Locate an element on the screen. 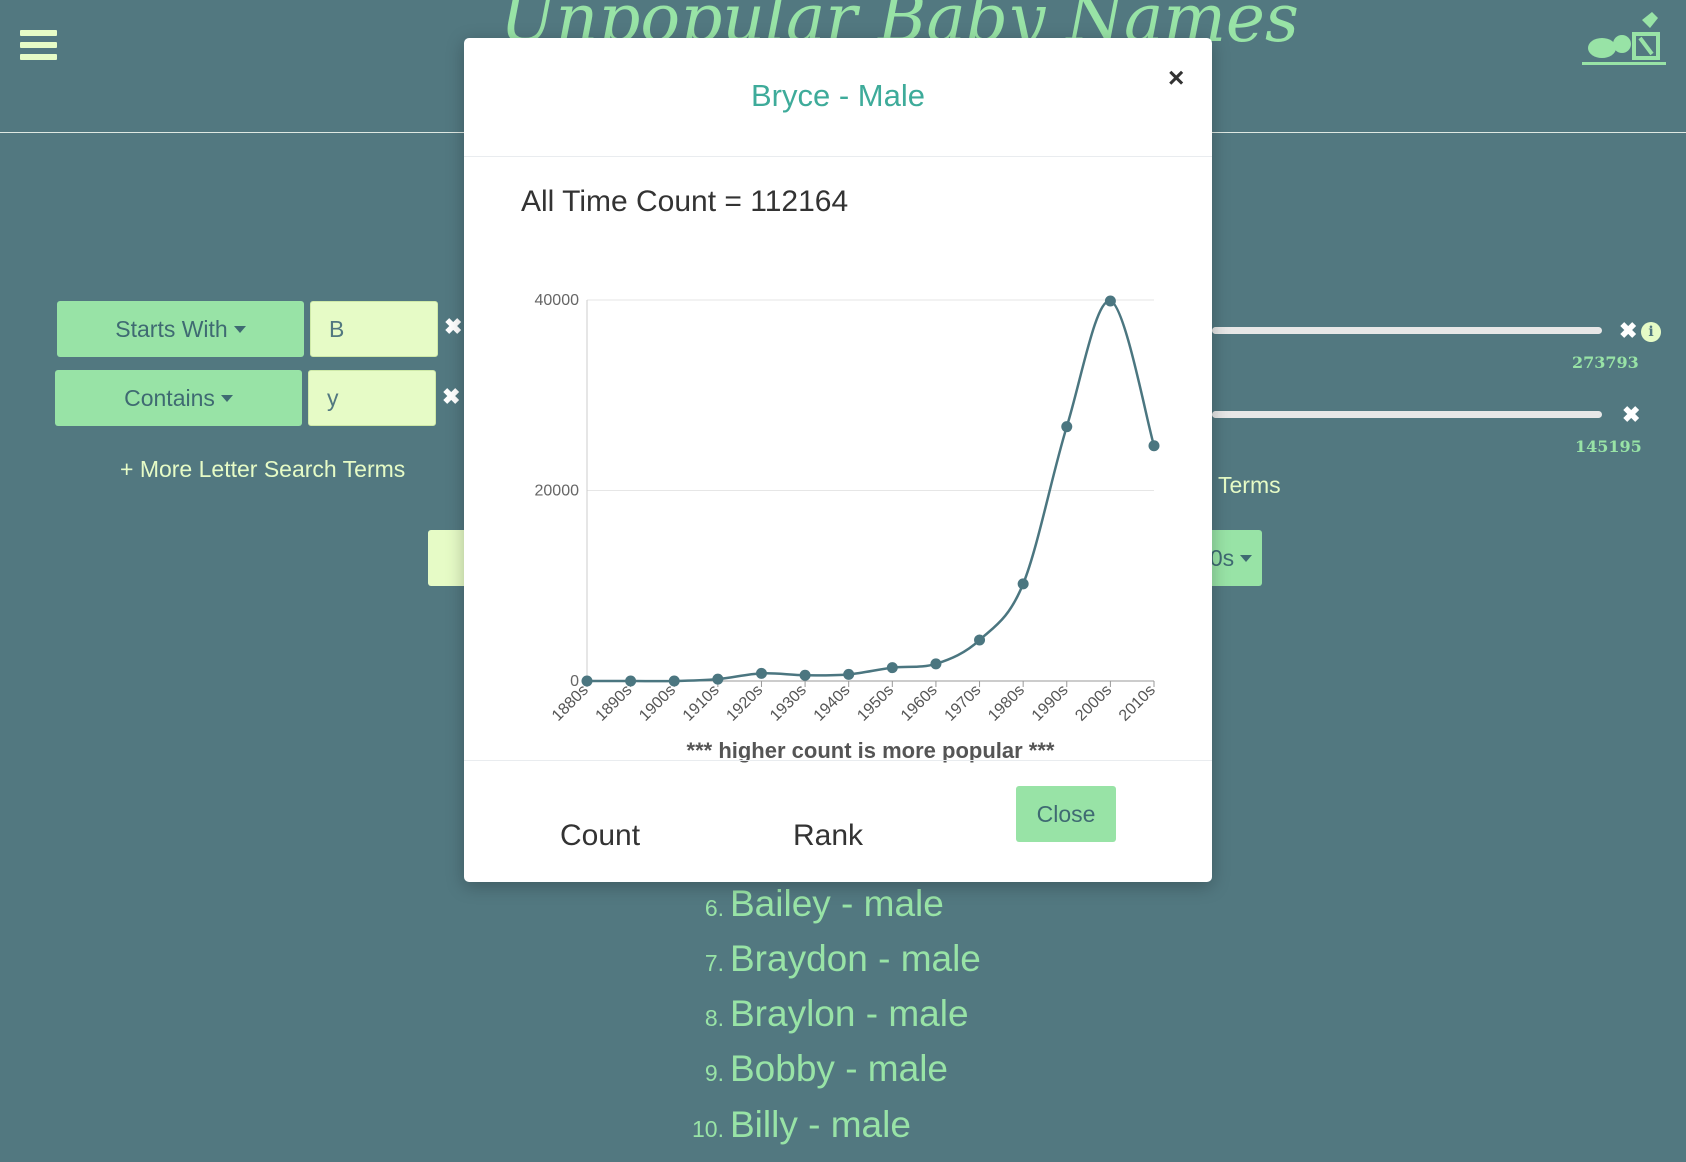  x-tick-label: 1920s is located at coordinates (744, 703).